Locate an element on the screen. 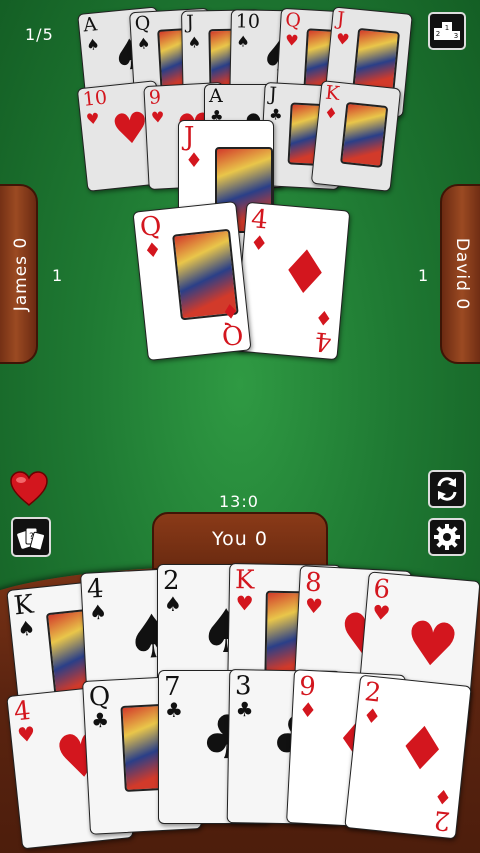  podium-icon: 1 2 3 is located at coordinates (447, 31).